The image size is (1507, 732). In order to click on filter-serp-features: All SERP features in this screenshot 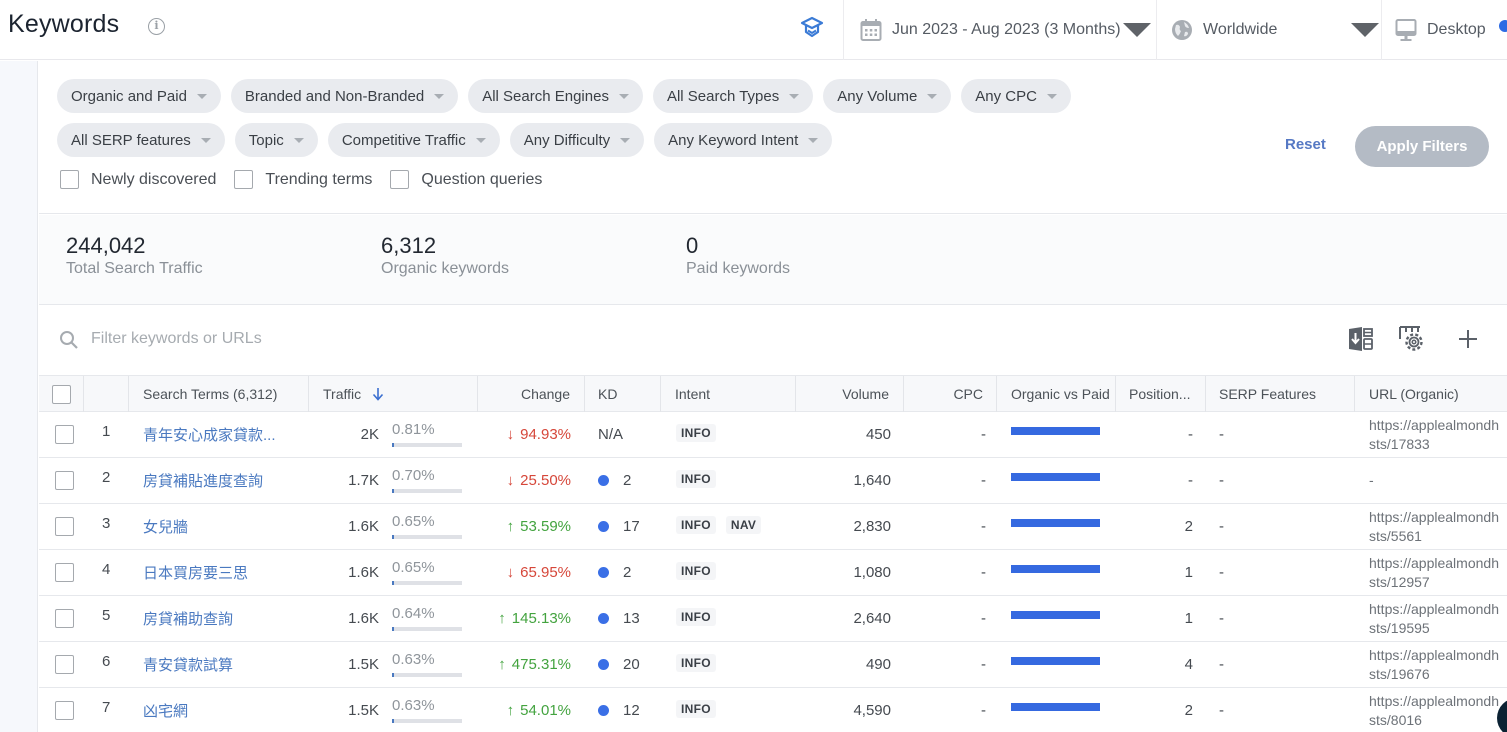, I will do `click(141, 140)`.